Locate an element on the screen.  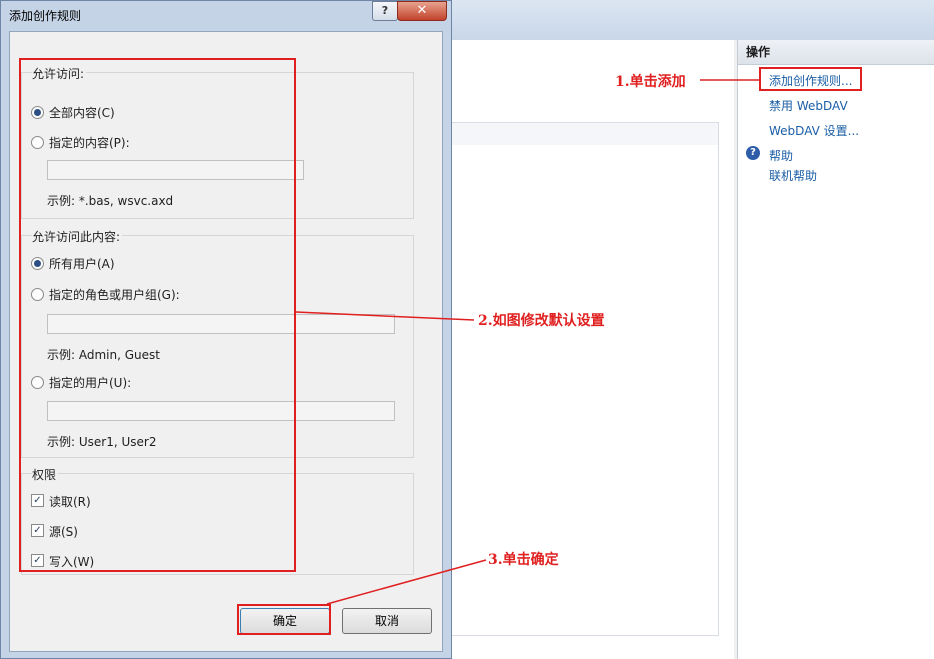
annotation-line-step2 is located at coordinates (385, 316).